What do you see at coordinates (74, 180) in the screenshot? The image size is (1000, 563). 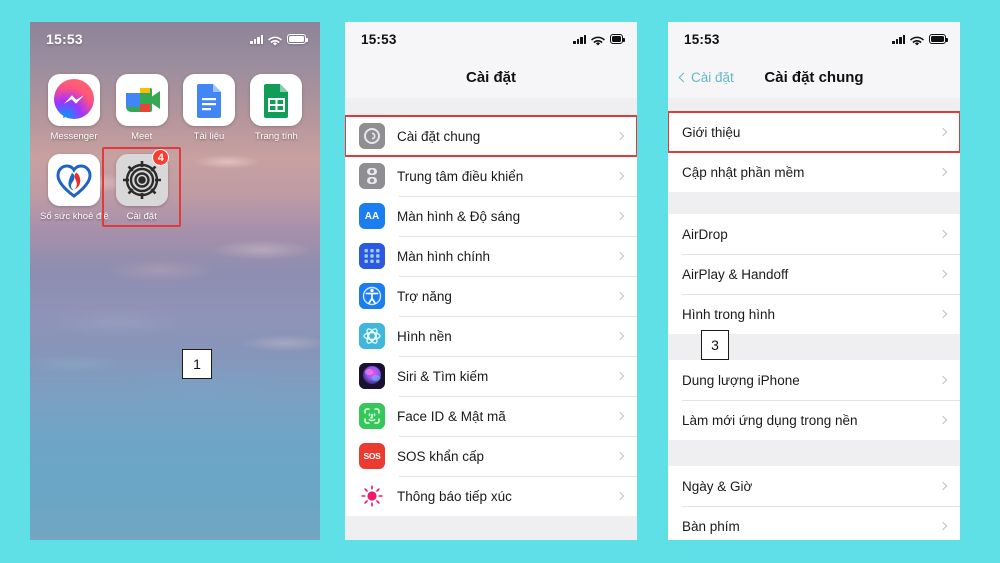 I see `health-heart-icon` at bounding box center [74, 180].